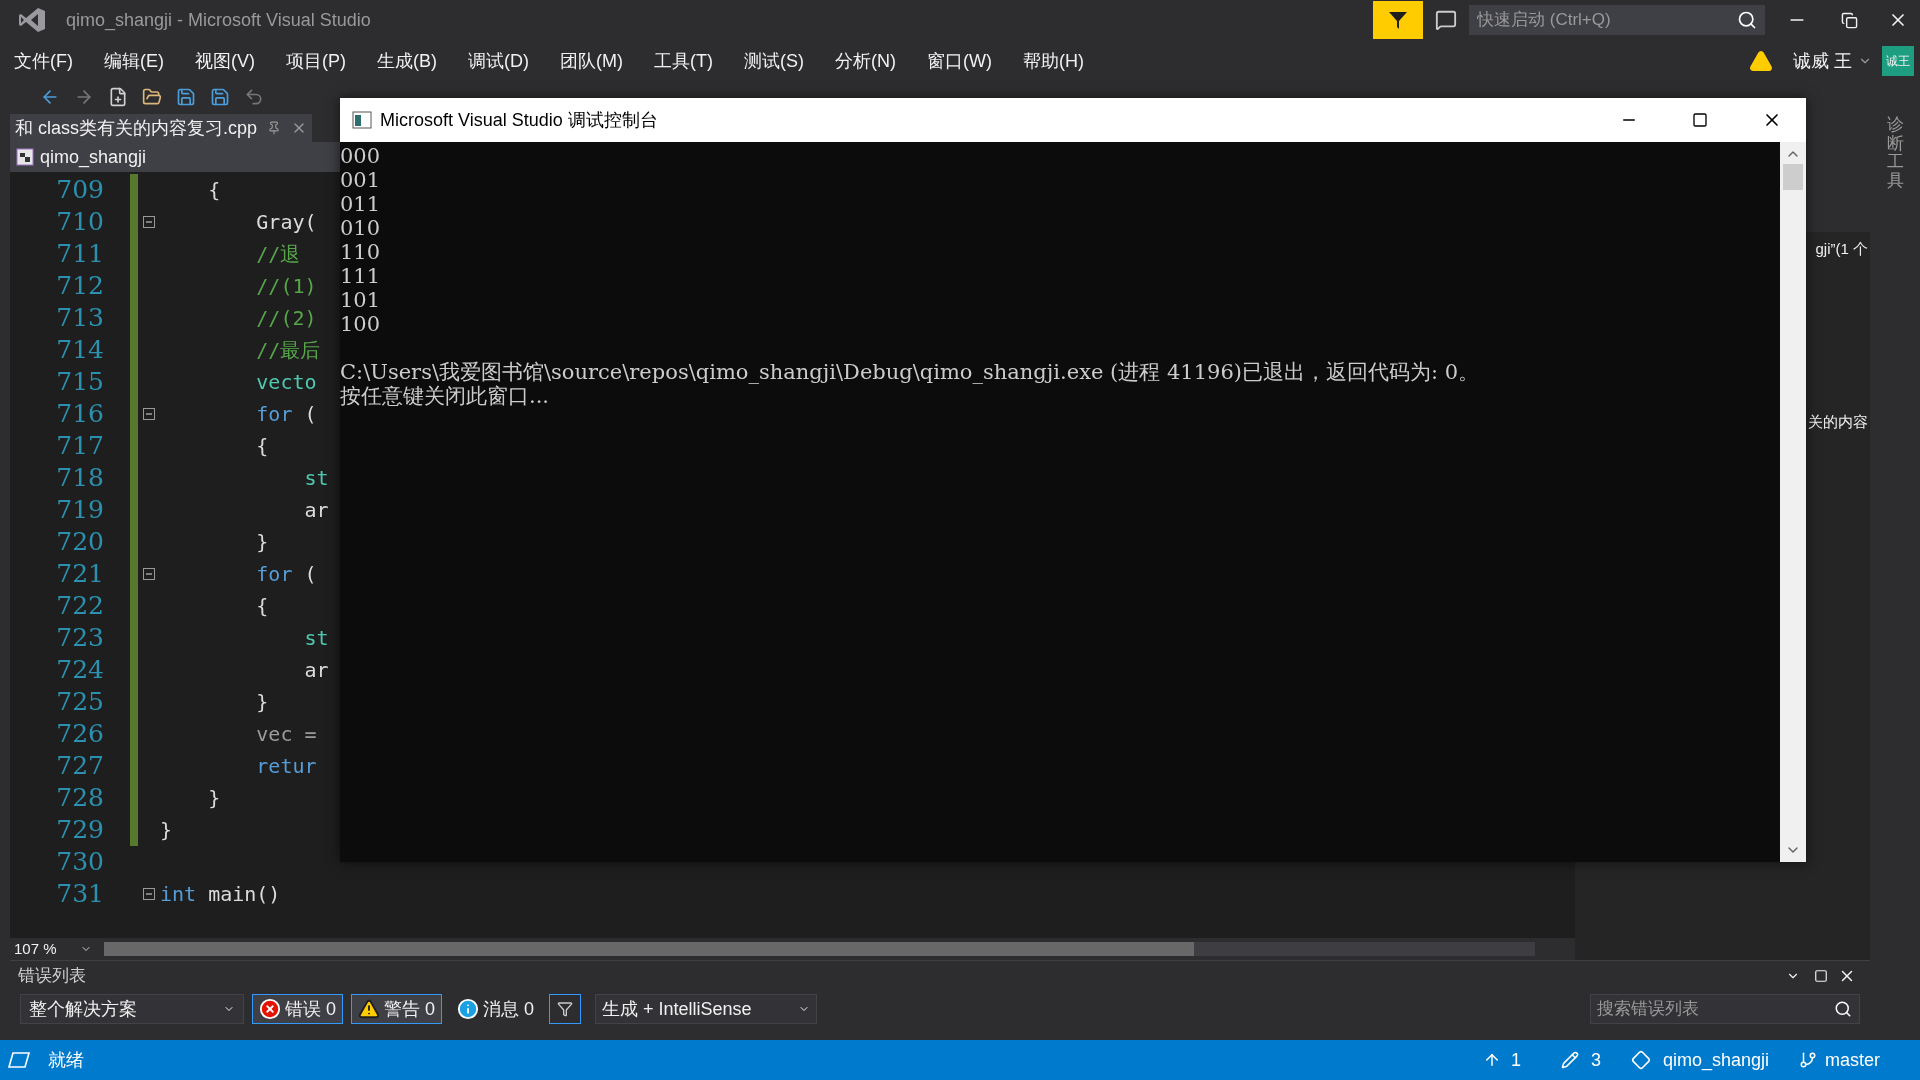 The height and width of the screenshot is (1080, 1920). Describe the element at coordinates (186, 97) in the screenshot. I see `save-icon` at that location.